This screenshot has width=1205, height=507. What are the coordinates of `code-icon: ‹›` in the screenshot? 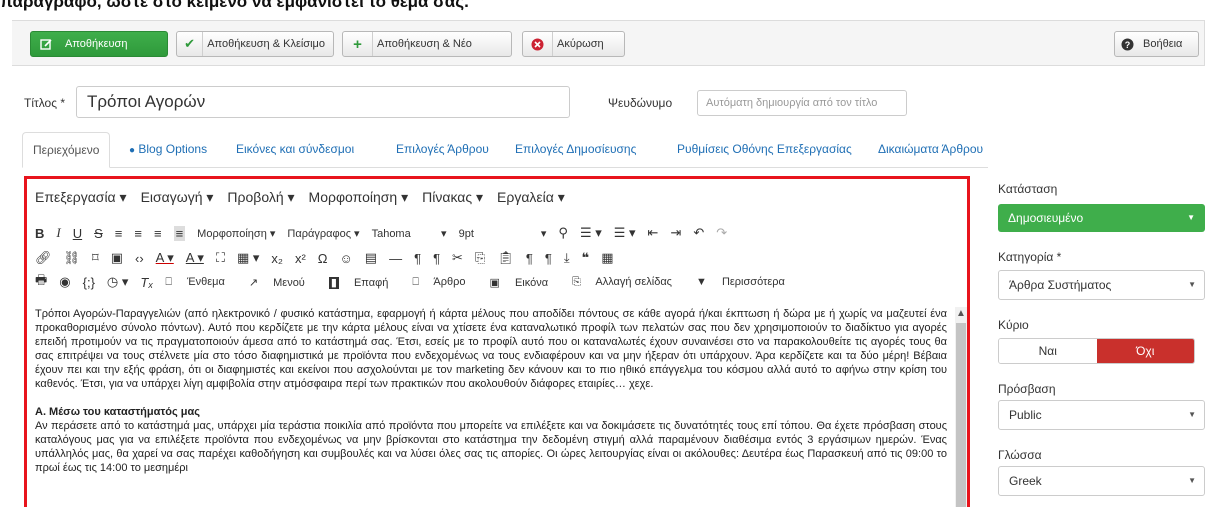 It's located at (139, 258).